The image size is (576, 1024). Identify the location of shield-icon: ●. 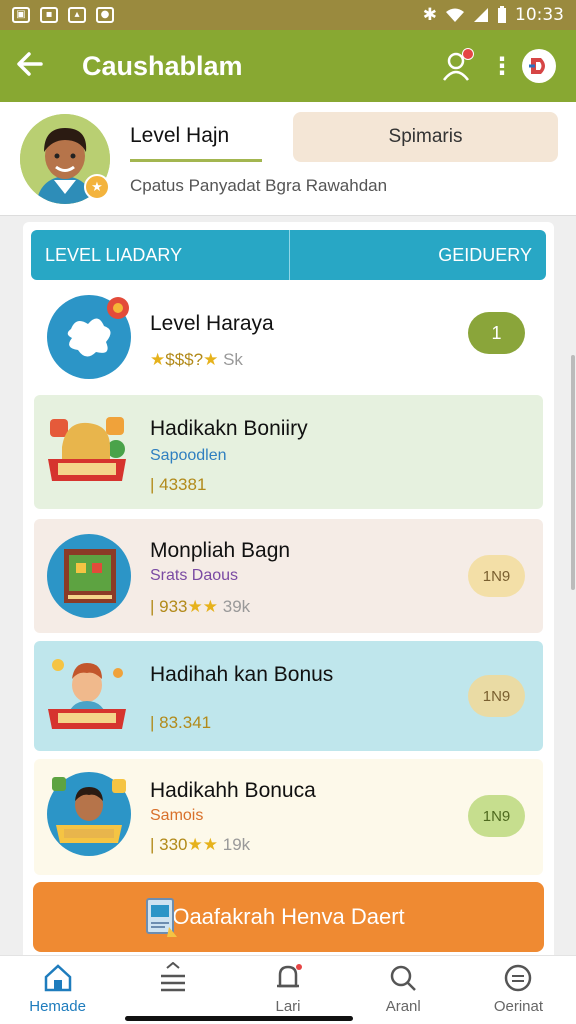
(105, 15).